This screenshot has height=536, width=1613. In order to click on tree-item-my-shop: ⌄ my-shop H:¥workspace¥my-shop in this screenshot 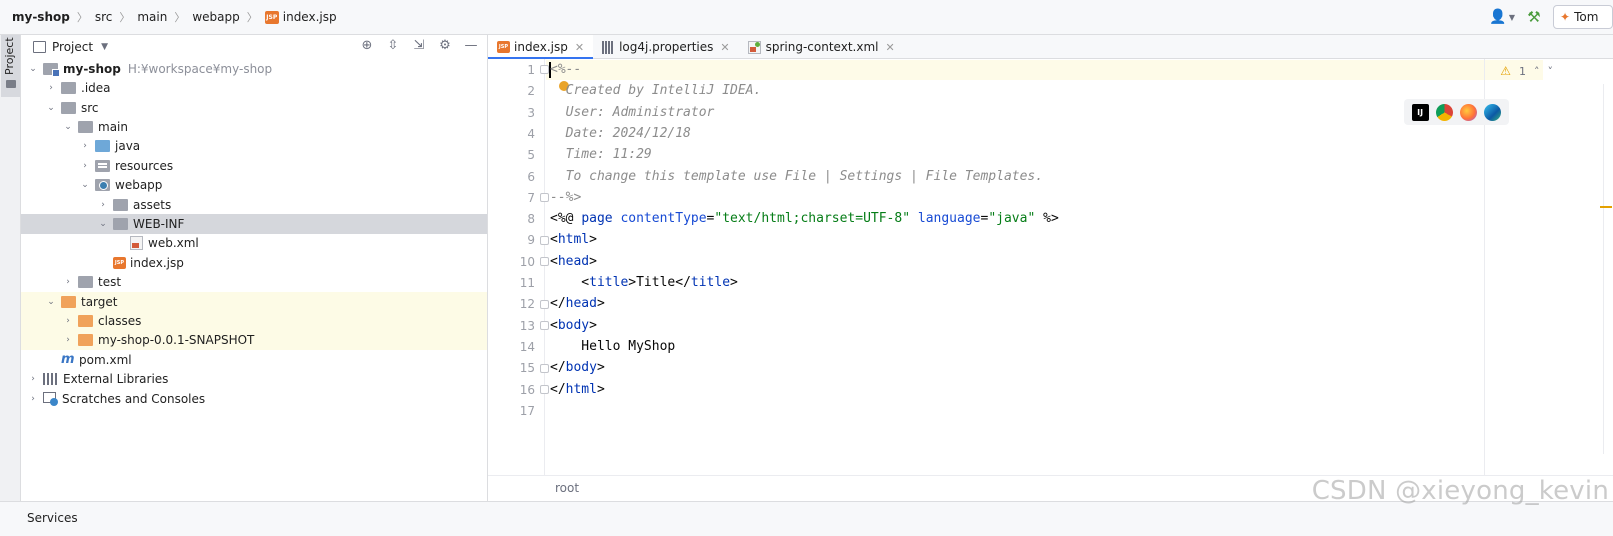, I will do `click(254, 69)`.